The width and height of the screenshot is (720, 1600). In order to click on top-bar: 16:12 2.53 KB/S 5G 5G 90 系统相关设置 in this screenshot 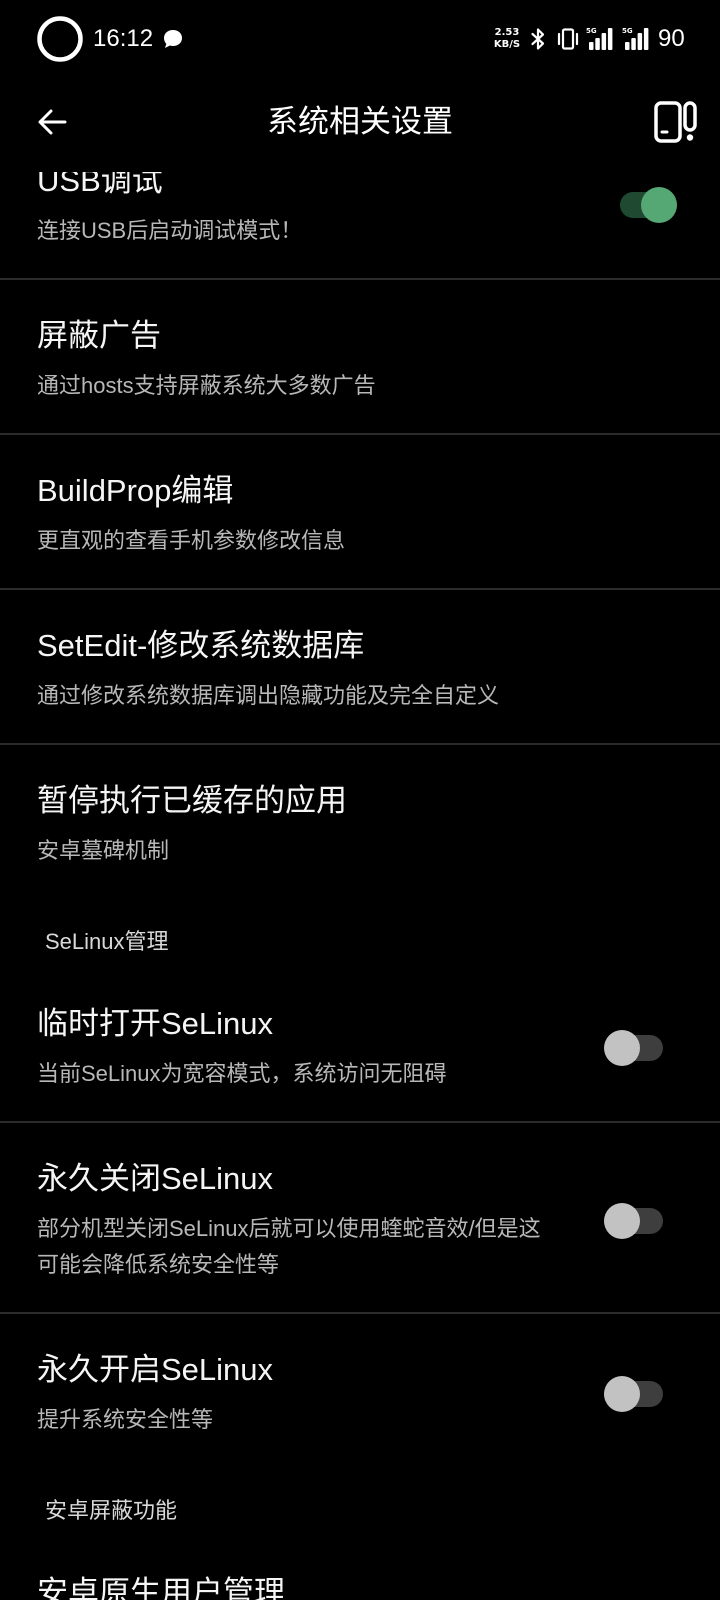, I will do `click(360, 86)`.